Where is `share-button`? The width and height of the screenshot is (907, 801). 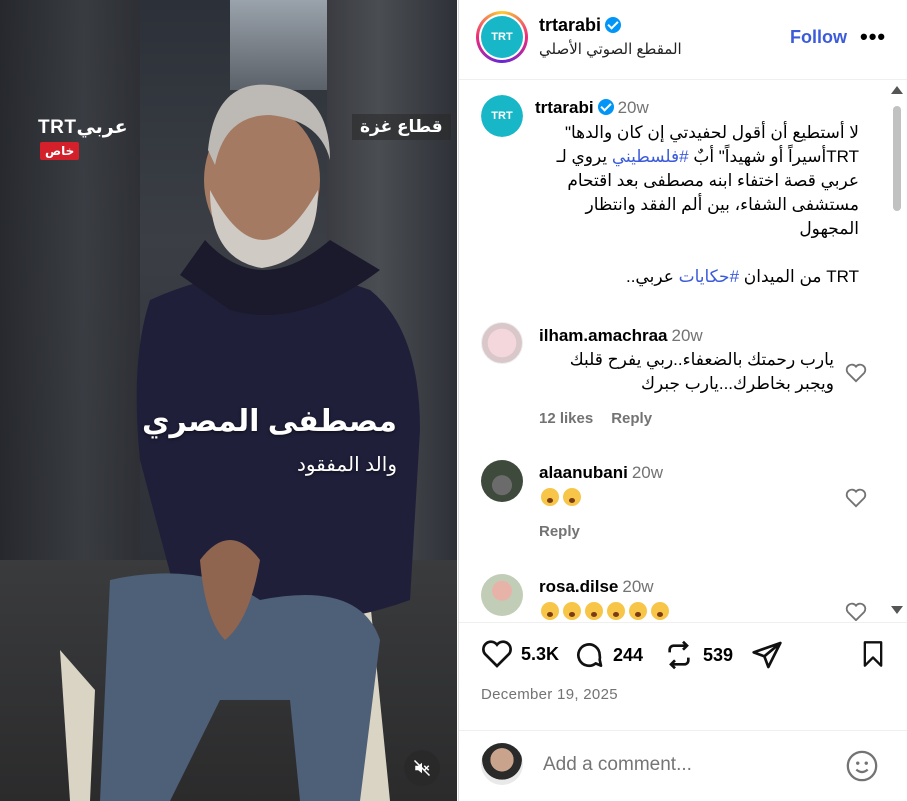
share-button is located at coordinates (771, 655).